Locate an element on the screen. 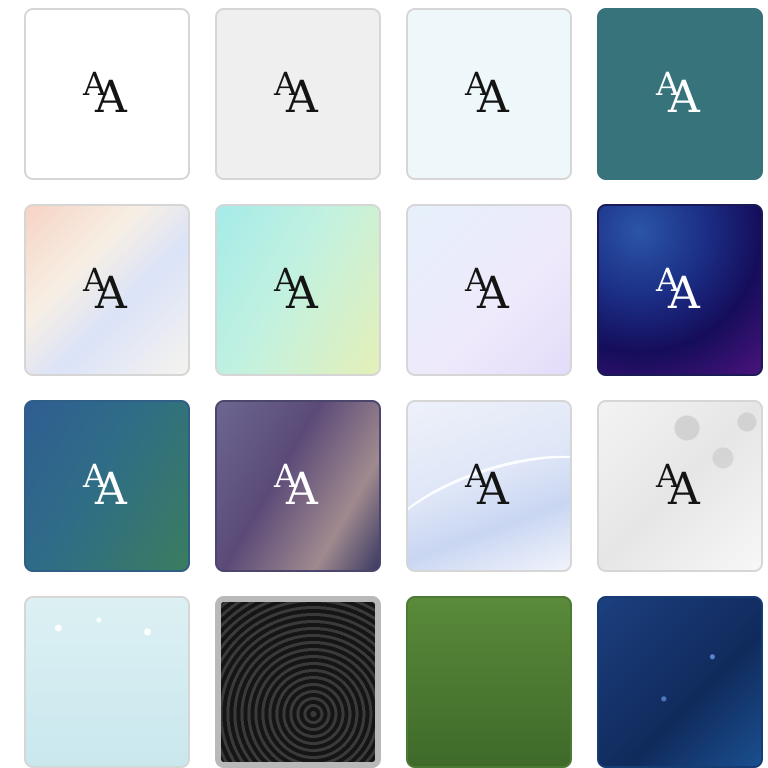  theme-tile-blue-green: AA is located at coordinates (107, 486).